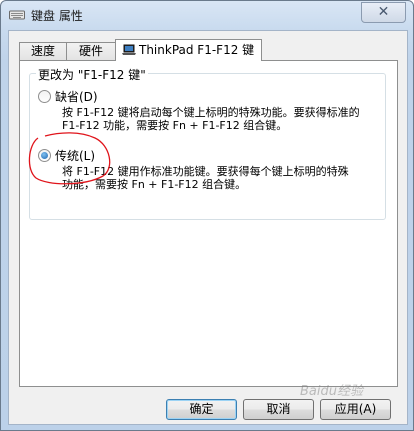  Describe the element at coordinates (211, 112) in the screenshot. I see `description-line: 按 F1-F12 键将启动每个键上标明的特殊功能。要获得标准的` at that location.